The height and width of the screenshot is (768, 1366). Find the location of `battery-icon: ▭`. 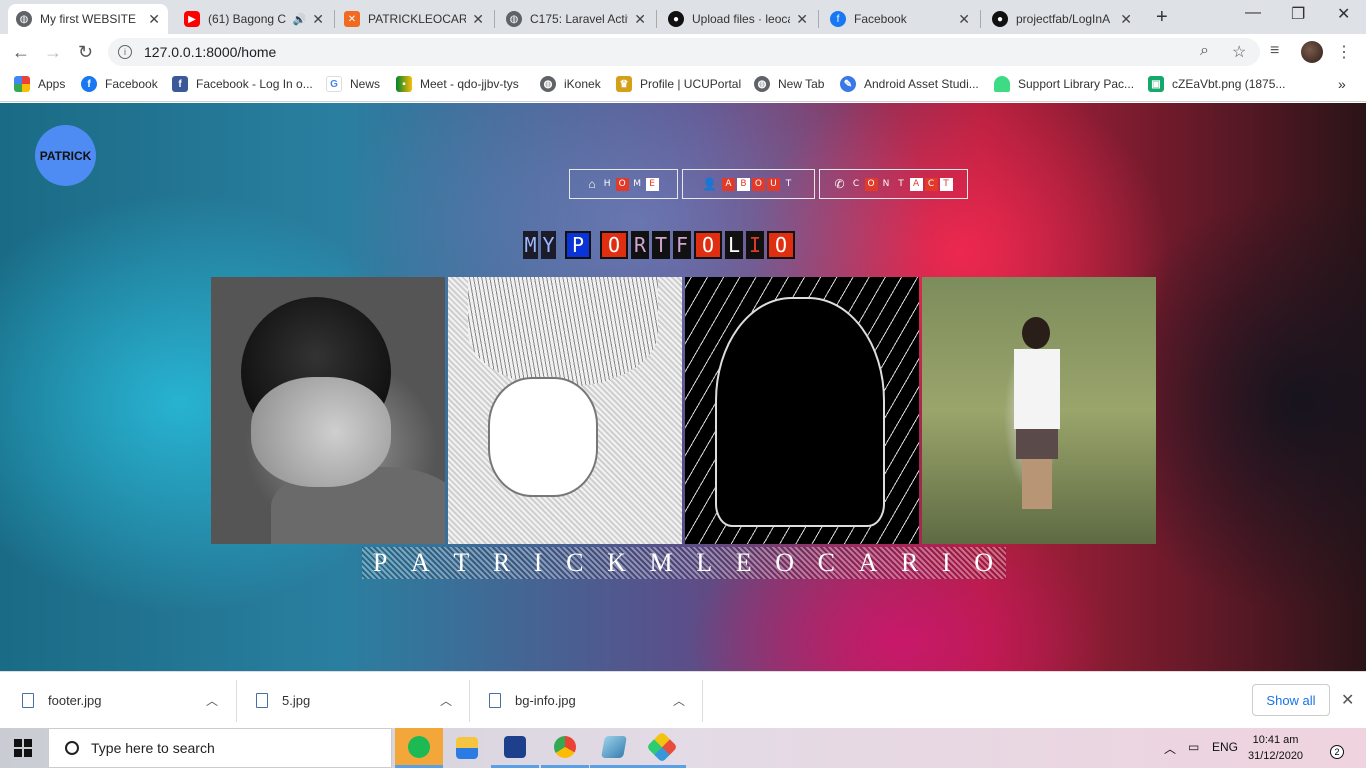

battery-icon: ▭ is located at coordinates (1193, 747).